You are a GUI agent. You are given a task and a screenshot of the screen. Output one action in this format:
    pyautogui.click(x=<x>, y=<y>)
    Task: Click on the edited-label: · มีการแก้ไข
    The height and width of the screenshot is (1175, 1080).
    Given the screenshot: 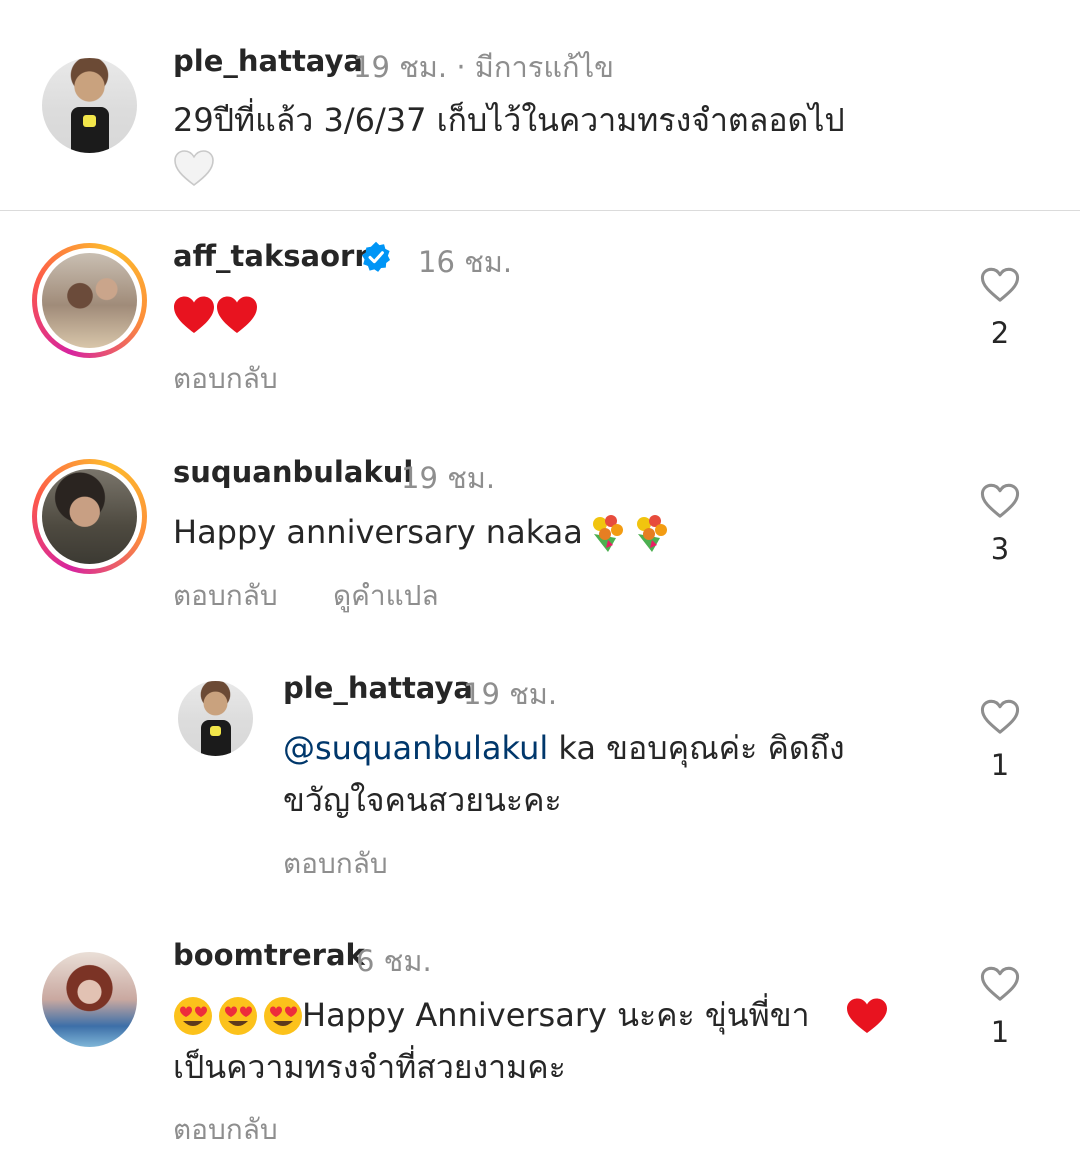 What is the action you would take?
    pyautogui.click(x=530, y=67)
    